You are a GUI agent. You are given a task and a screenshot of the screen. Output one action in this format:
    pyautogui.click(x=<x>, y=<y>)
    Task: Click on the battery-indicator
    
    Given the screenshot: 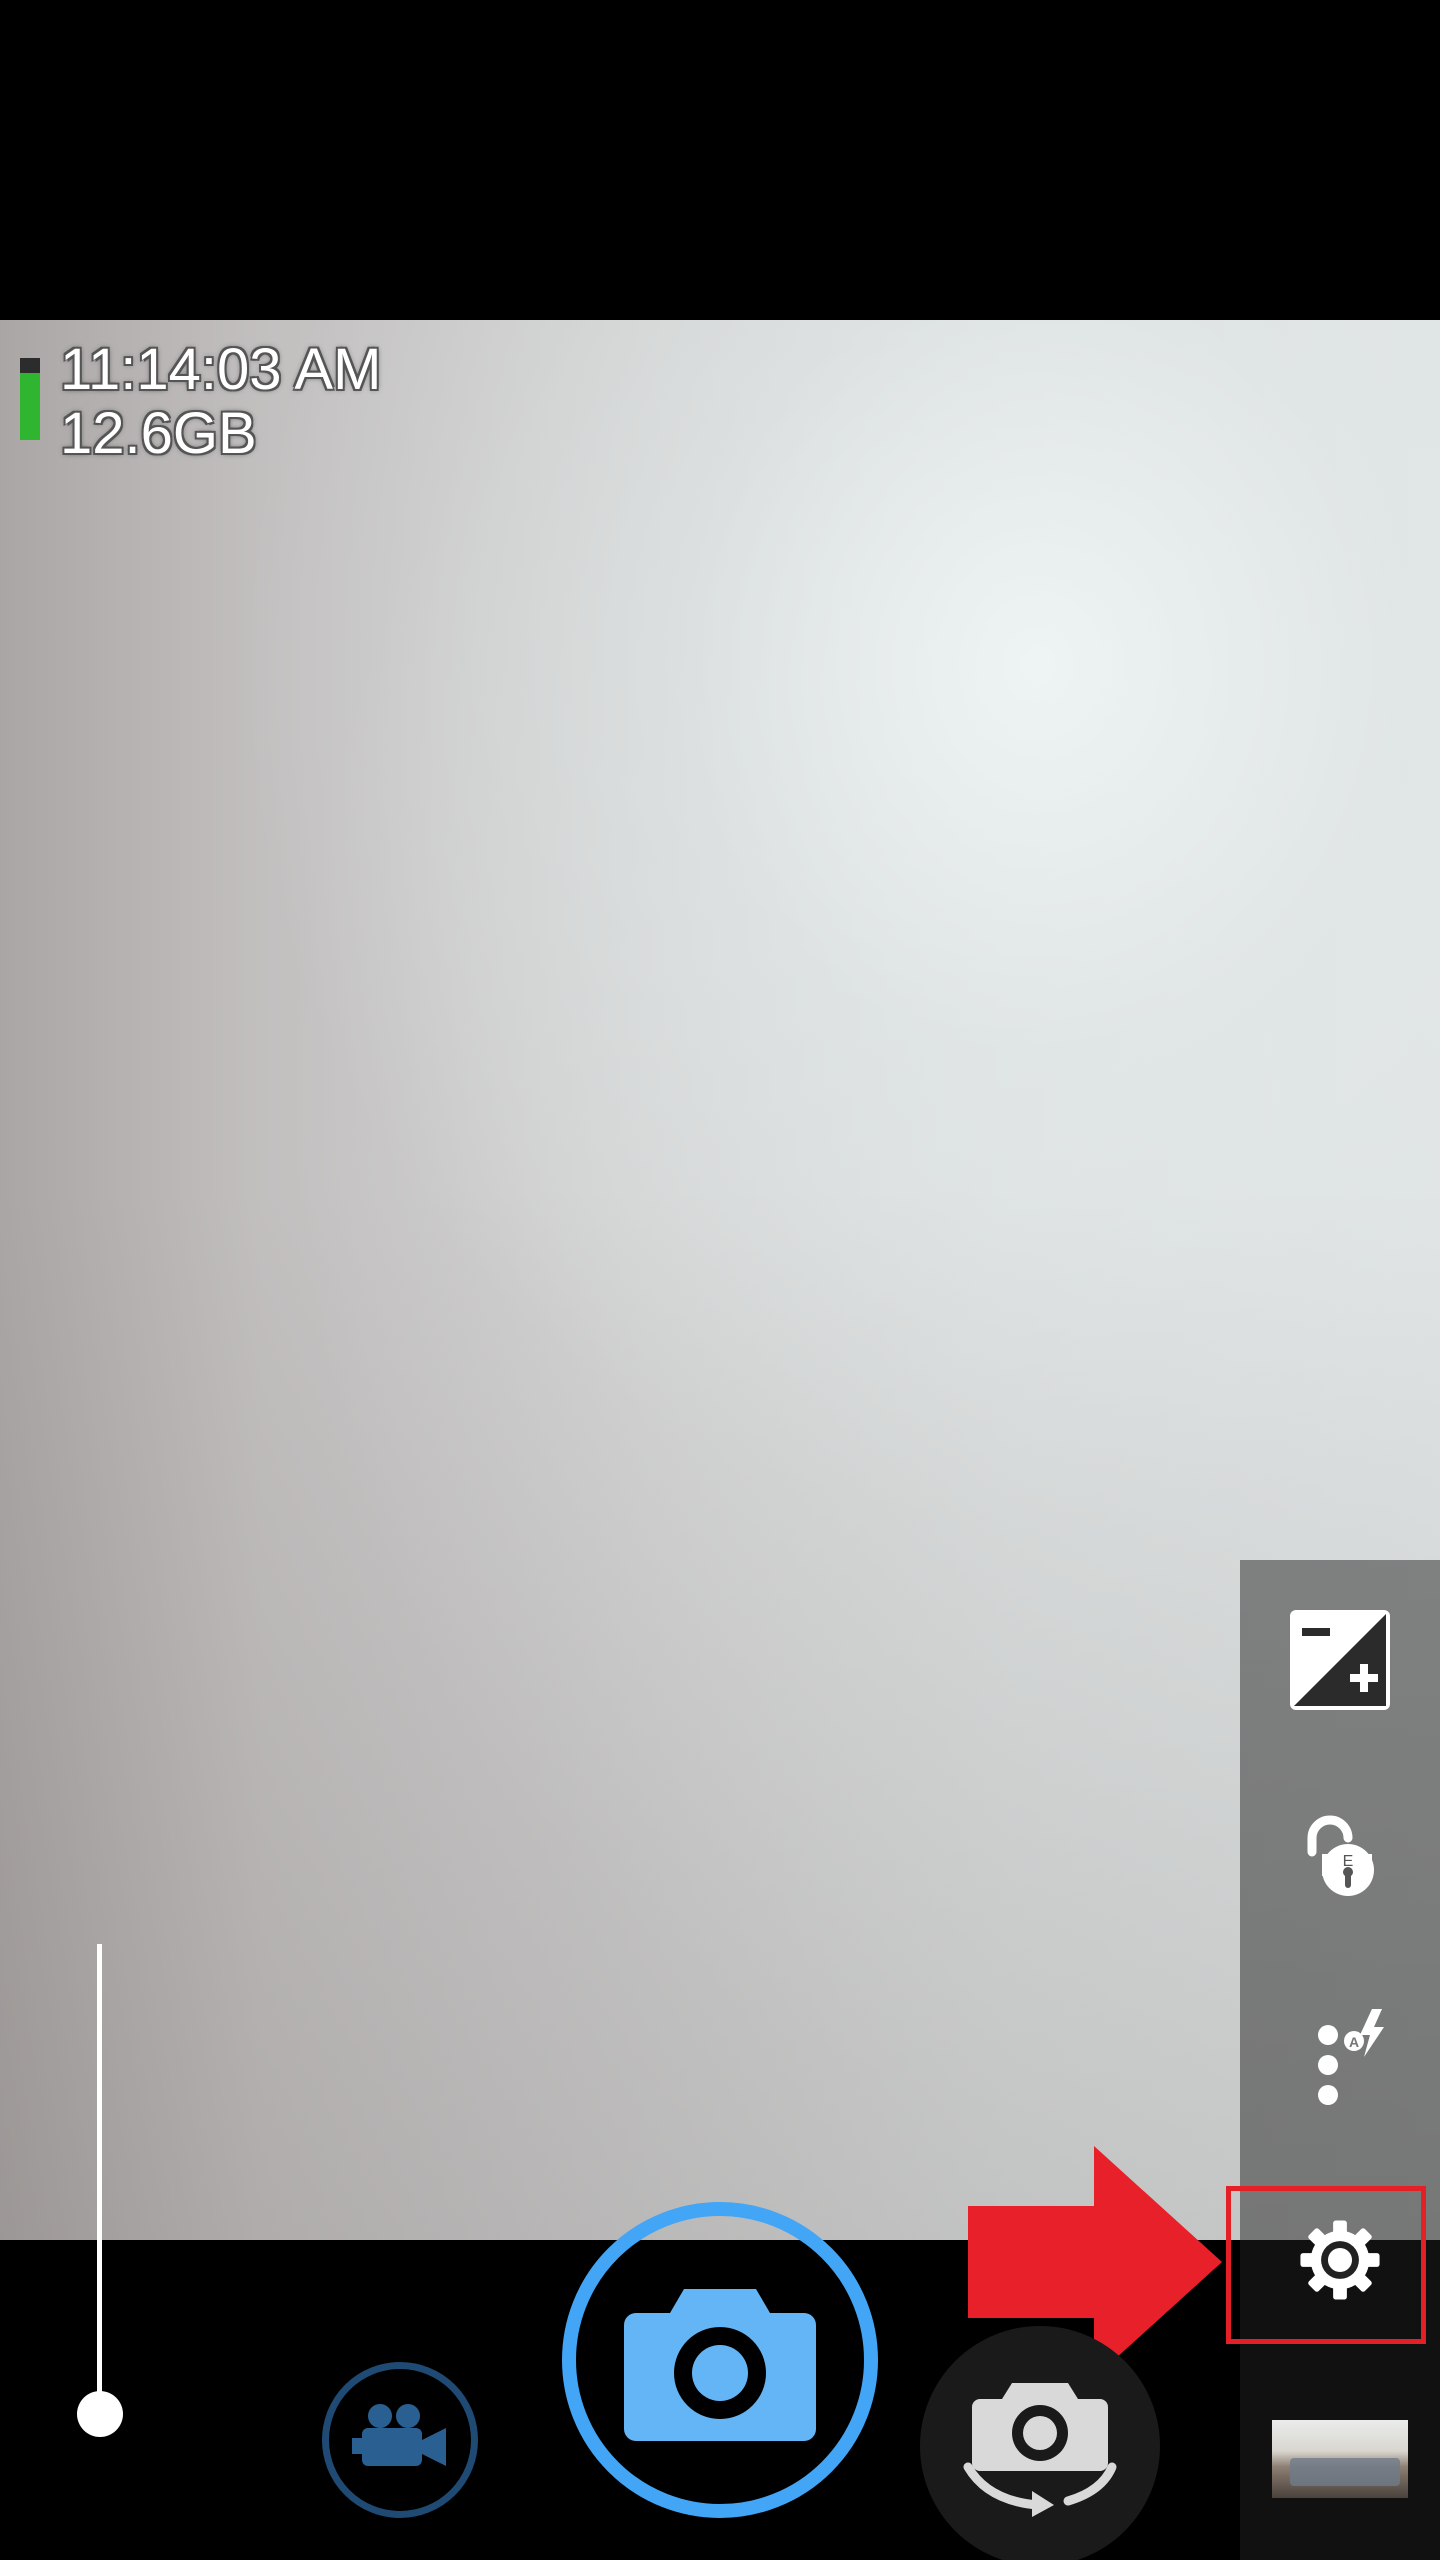 What is the action you would take?
    pyautogui.click(x=30, y=399)
    